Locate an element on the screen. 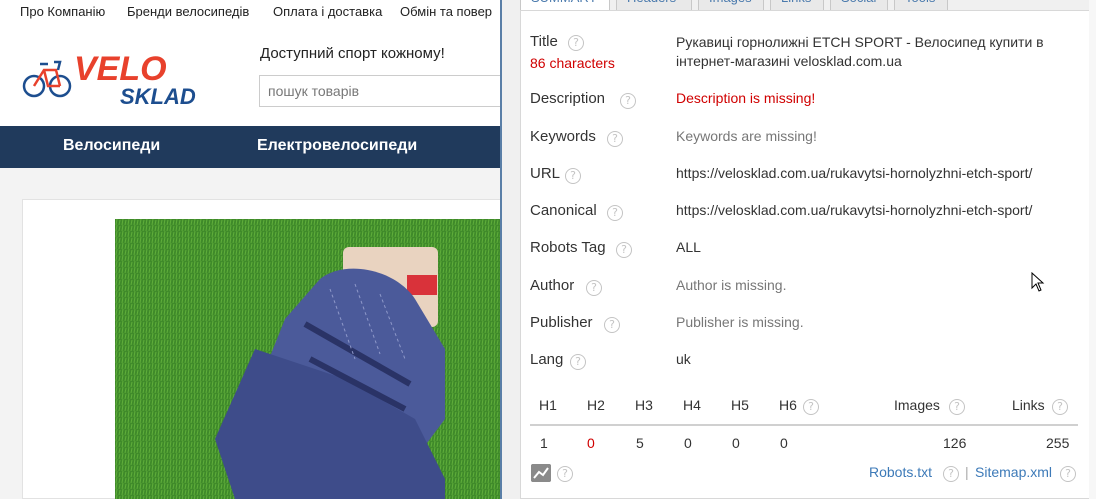 The image size is (1096, 499). heading-h5-label: H5 is located at coordinates (740, 405).